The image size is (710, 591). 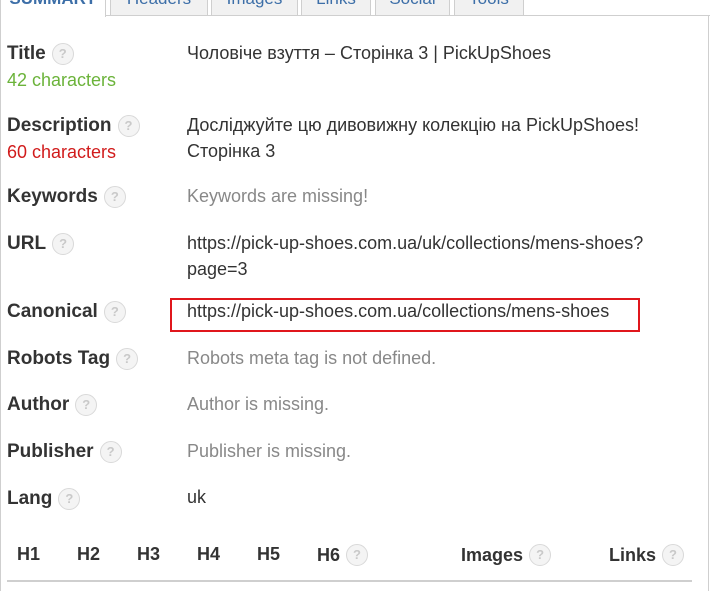 I want to click on description-char-count: 60 characters, so click(x=62, y=152).